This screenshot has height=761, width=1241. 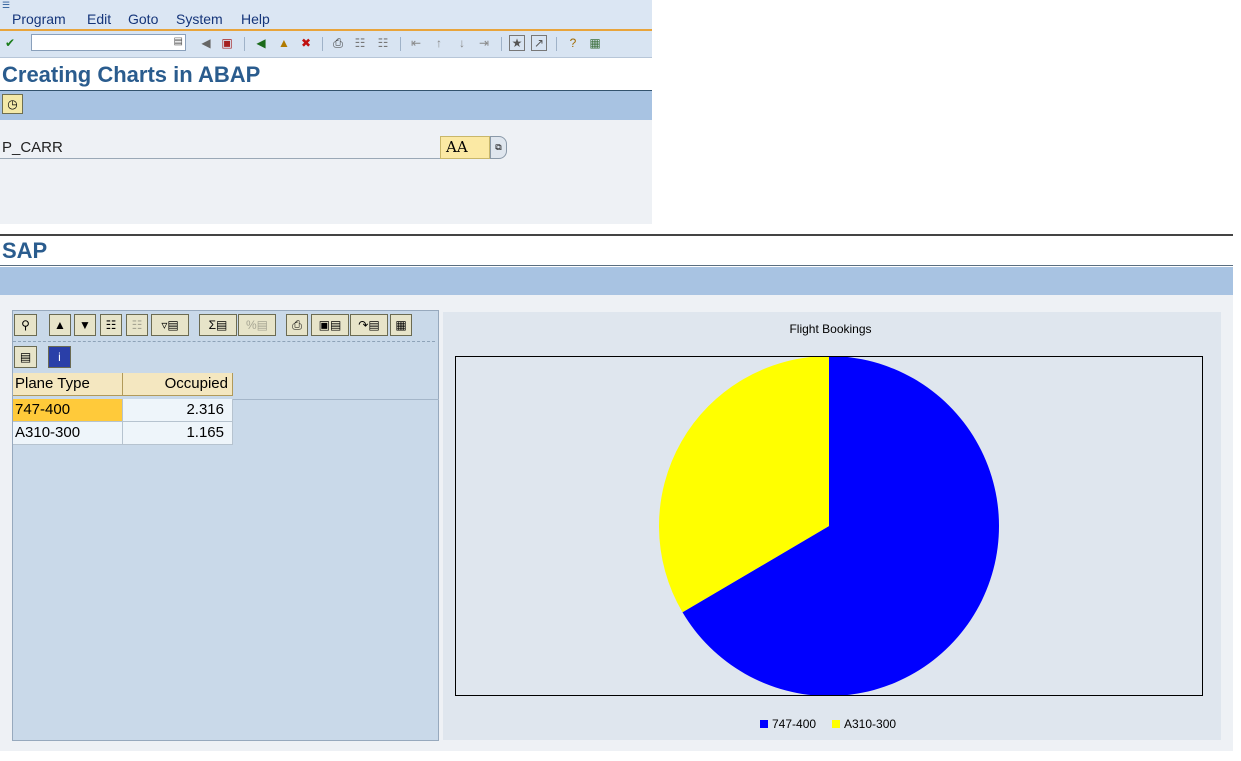 What do you see at coordinates (326, 105) in the screenshot?
I see `application-toolbar: ◷` at bounding box center [326, 105].